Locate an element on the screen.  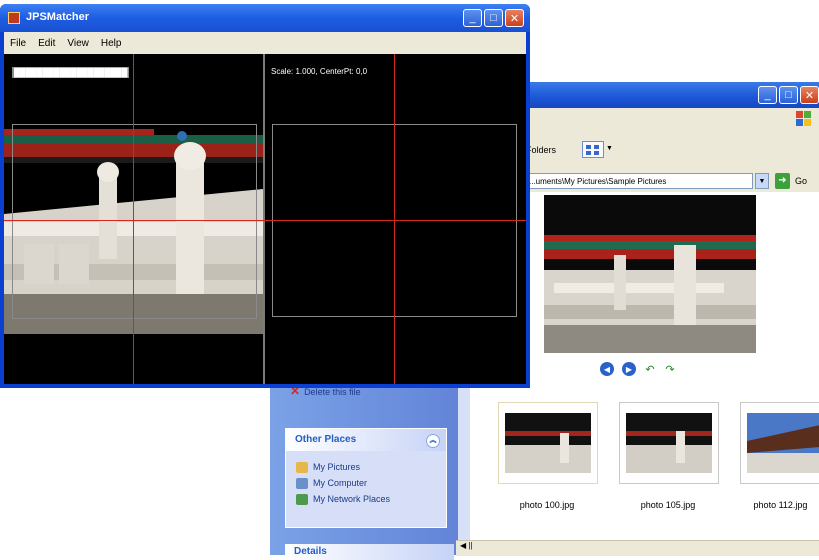
crosshair-horizontal is located at coordinates (265, 220).